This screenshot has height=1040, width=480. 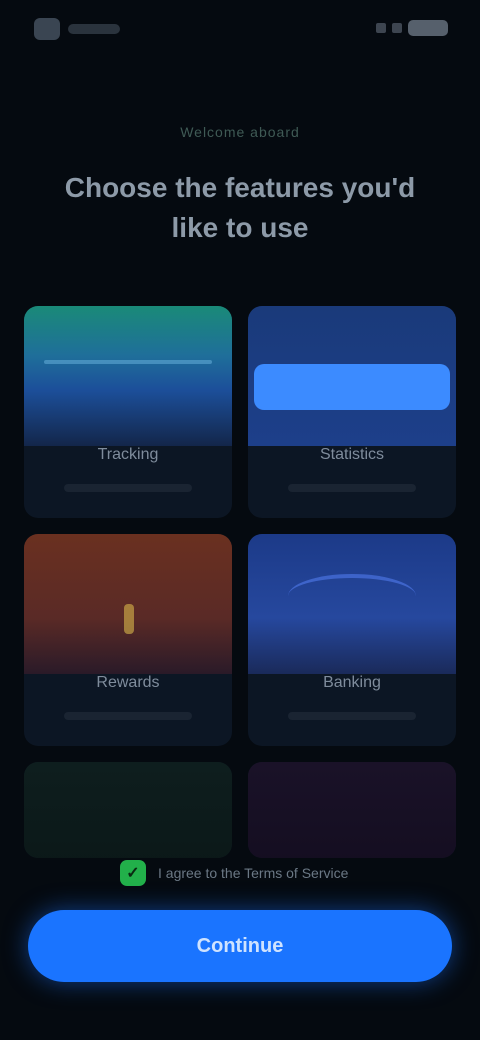 What do you see at coordinates (240, 946) in the screenshot?
I see `continue-button: Continue` at bounding box center [240, 946].